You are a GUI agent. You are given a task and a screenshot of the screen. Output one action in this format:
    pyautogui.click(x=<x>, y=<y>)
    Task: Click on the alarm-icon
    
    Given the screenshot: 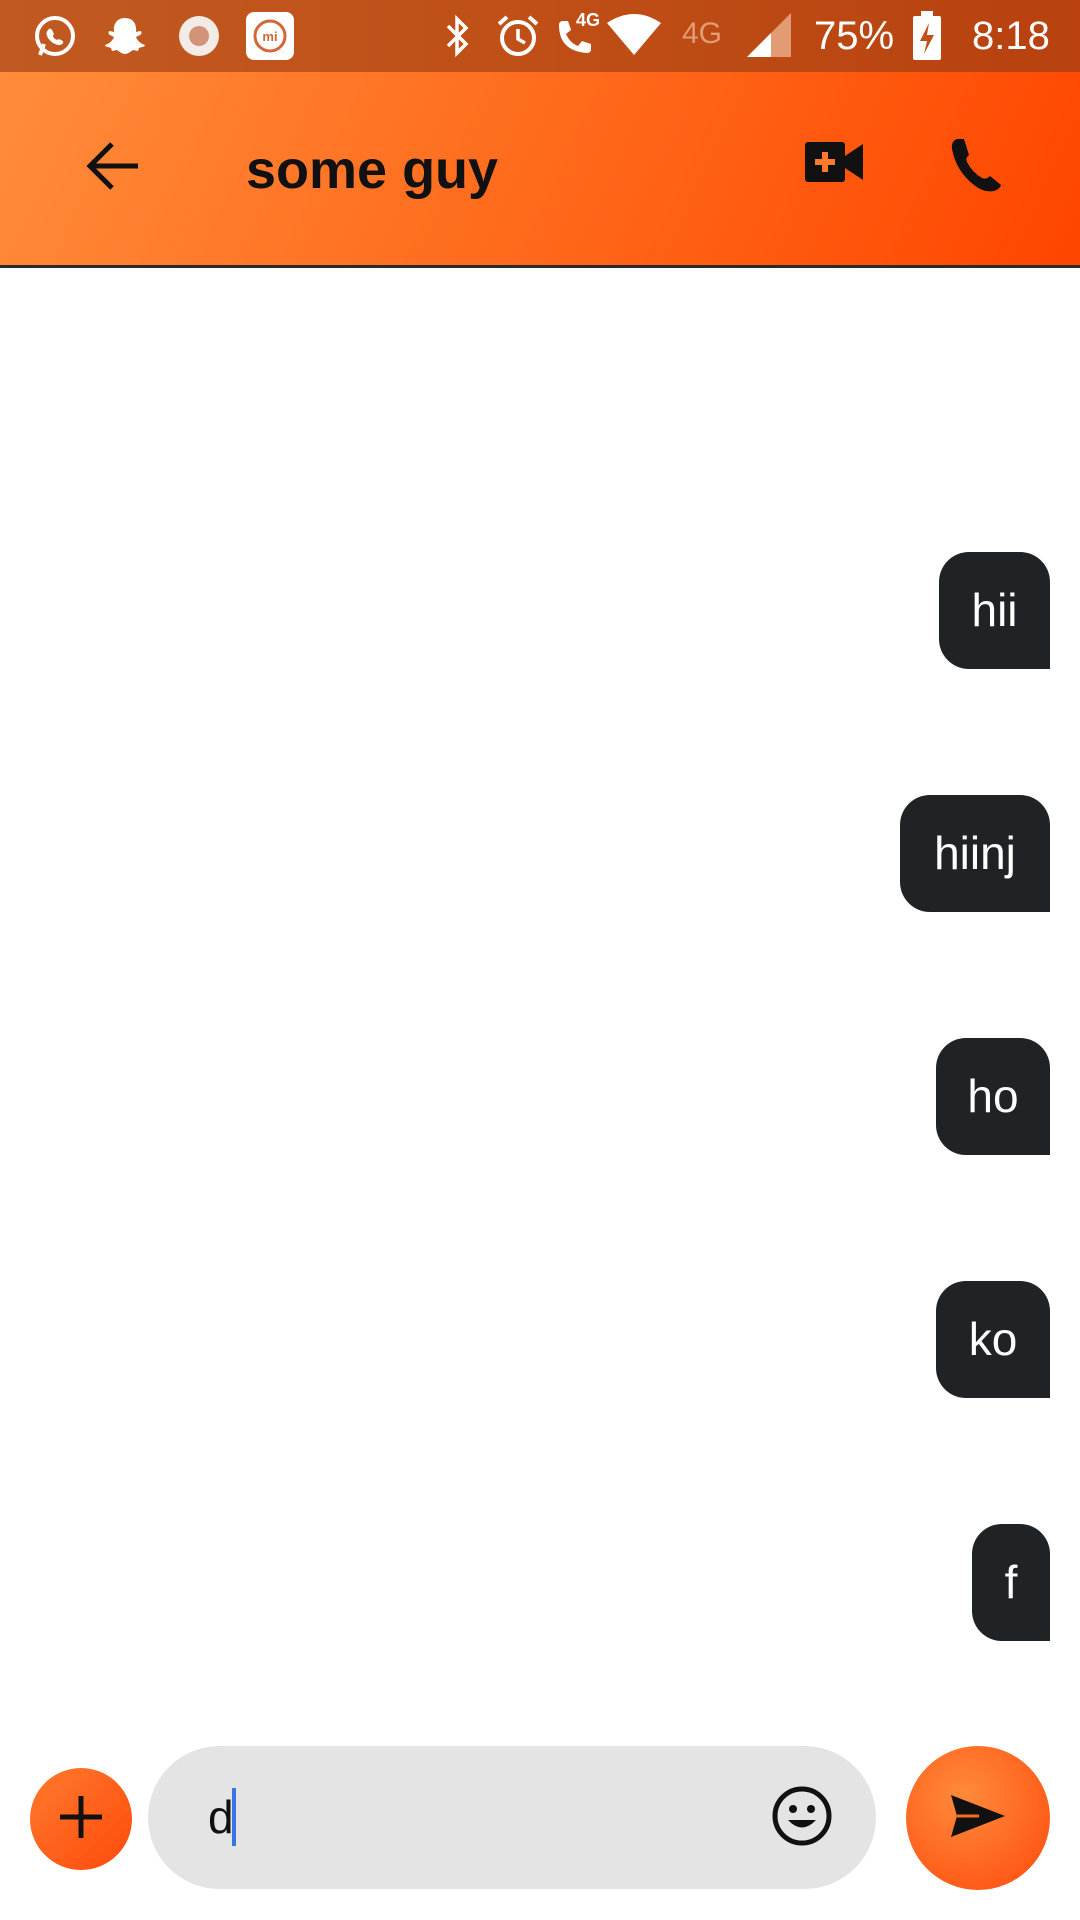 What is the action you would take?
    pyautogui.click(x=518, y=36)
    